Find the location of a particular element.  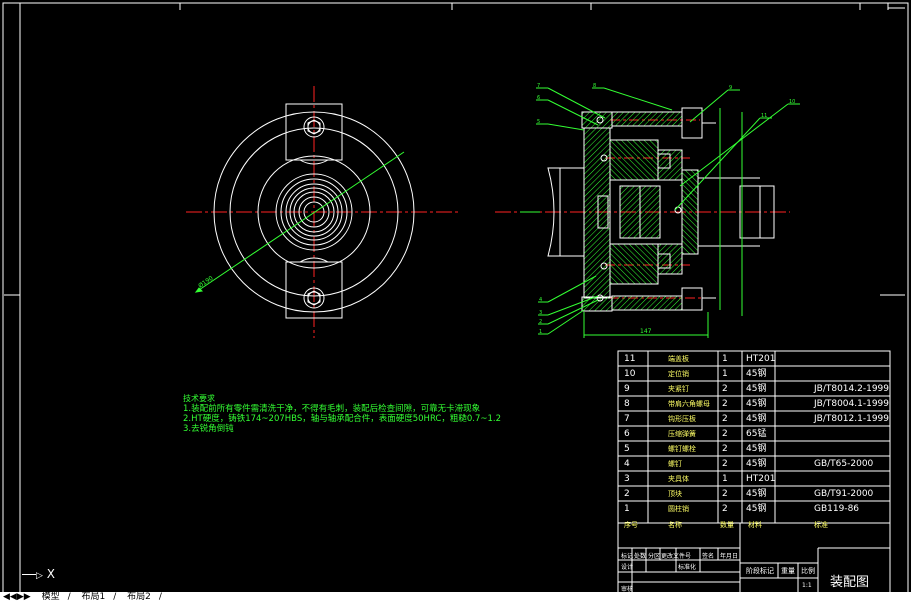

bom-header-qty: 数量 is located at coordinates (727, 525).